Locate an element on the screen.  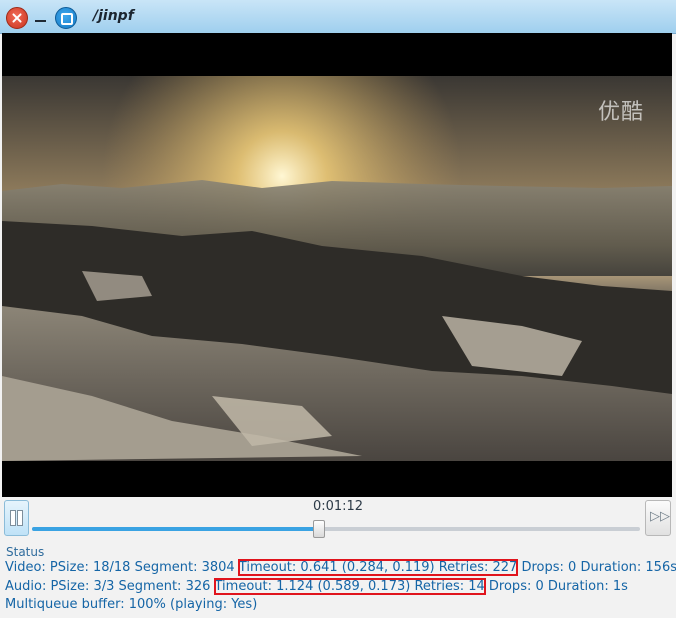
playback-time: 0:01:12 is located at coordinates (338, 506).